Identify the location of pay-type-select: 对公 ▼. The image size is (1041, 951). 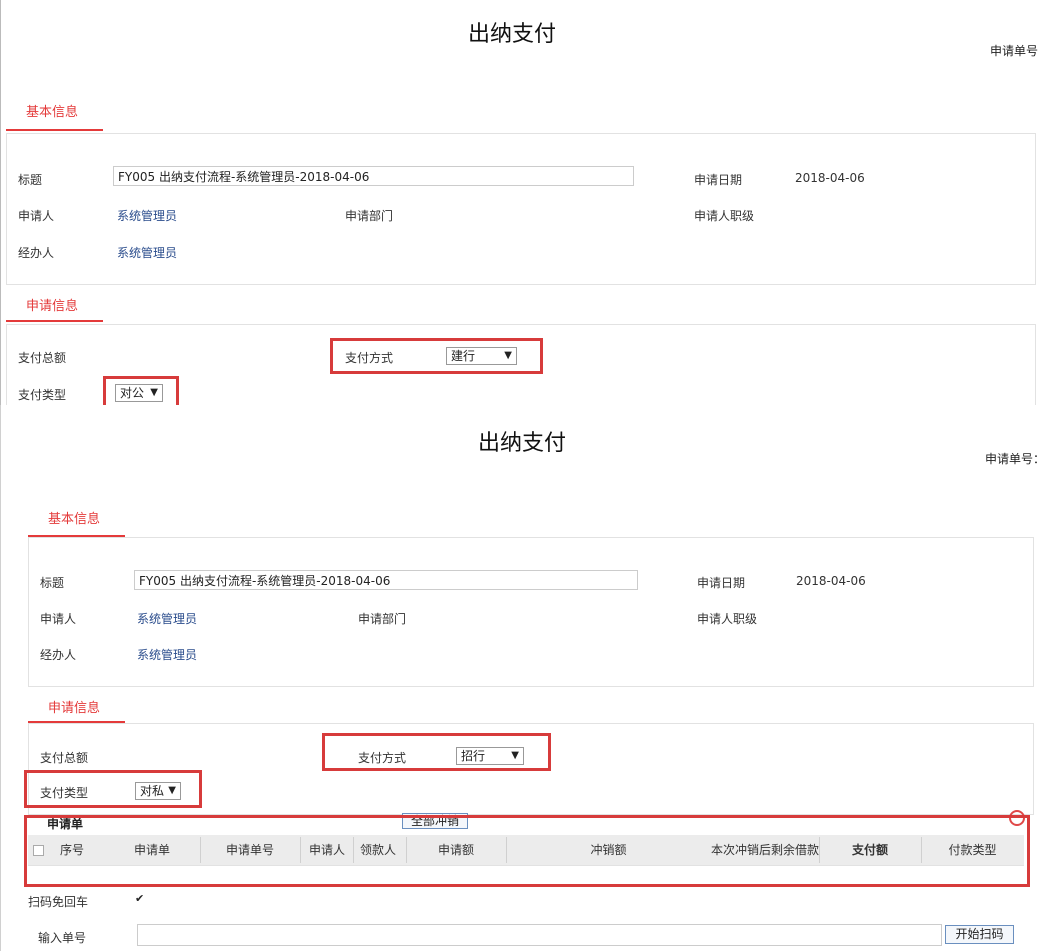
(139, 393).